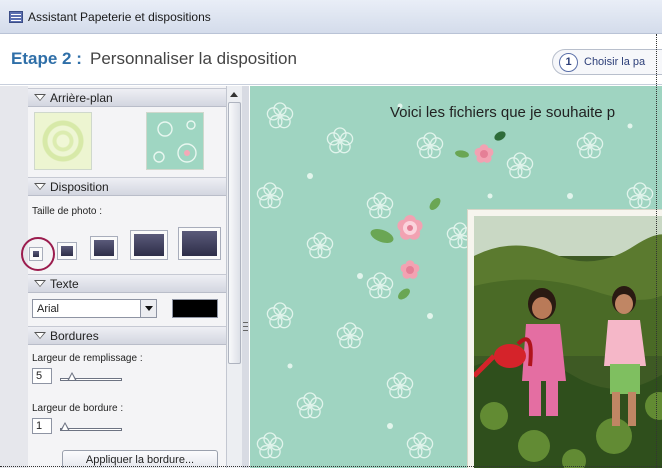 The image size is (662, 468). Describe the element at coordinates (41, 58) in the screenshot. I see `step-number-label: Etape 2` at that location.